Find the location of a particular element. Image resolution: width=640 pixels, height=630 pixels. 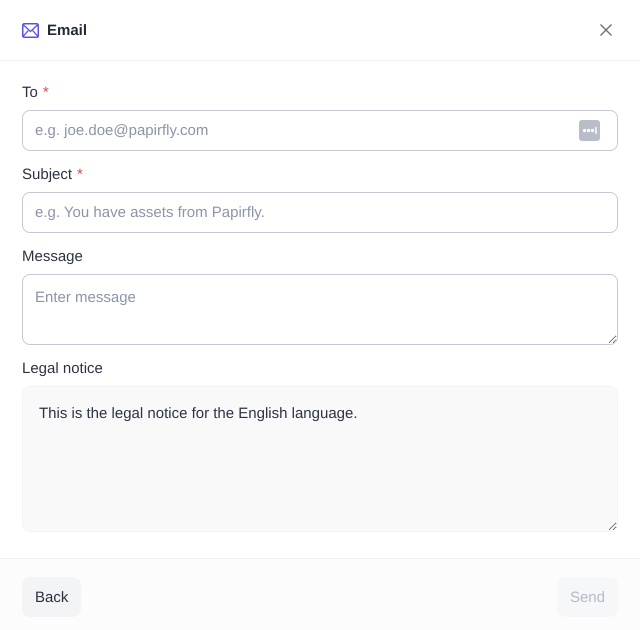

field-label: Message is located at coordinates (52, 257).